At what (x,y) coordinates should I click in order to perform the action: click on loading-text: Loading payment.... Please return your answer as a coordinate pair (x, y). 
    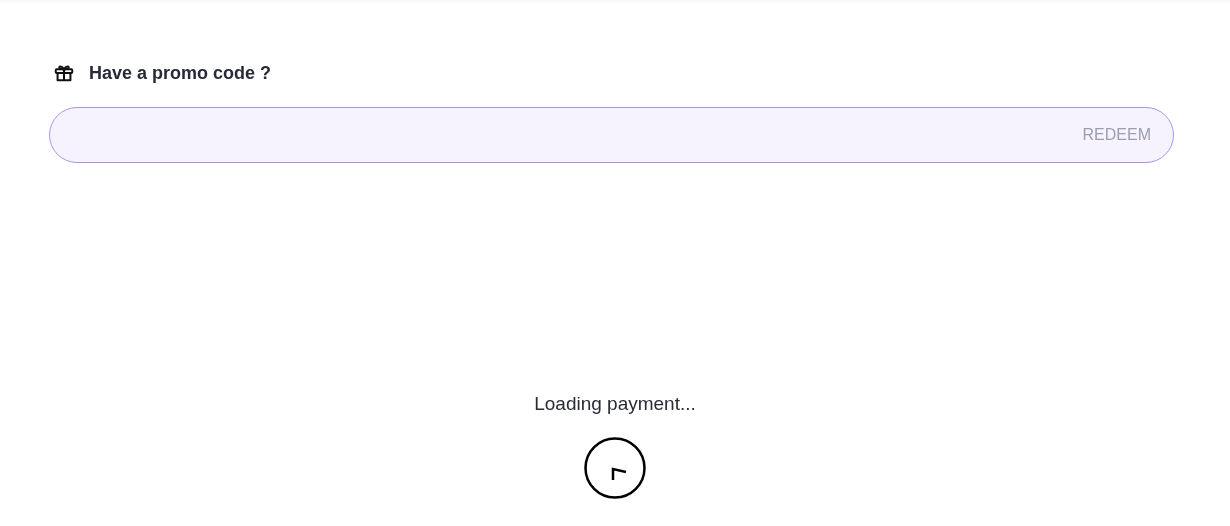
    Looking at the image, I should click on (615, 404).